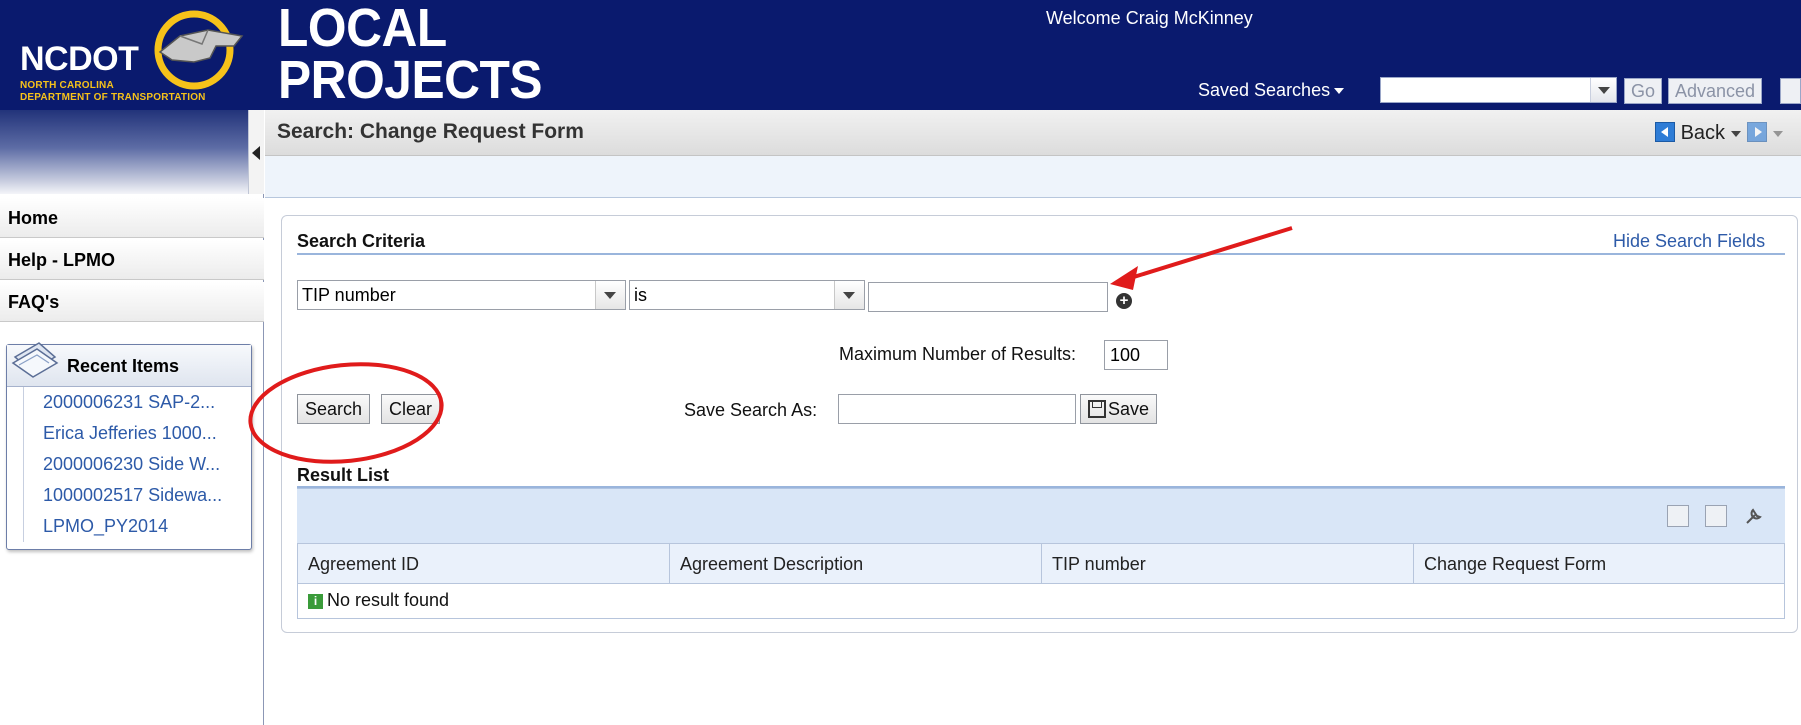 This screenshot has height=725, width=1801. Describe the element at coordinates (411, 409) in the screenshot. I see `clear-button: Clear` at that location.